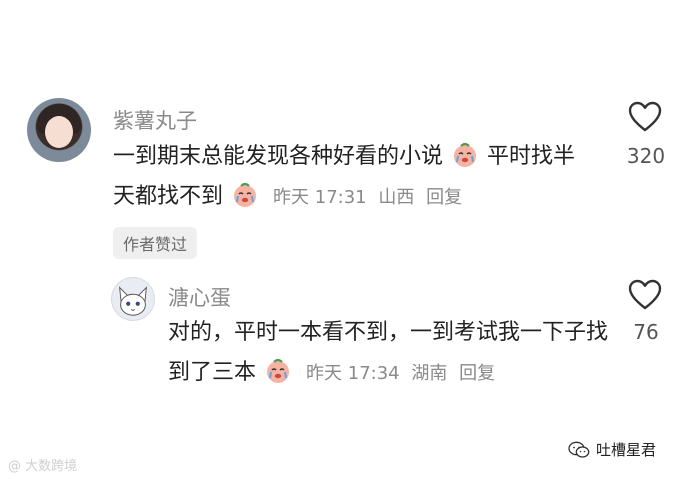 The image size is (690, 479). I want to click on author-liked-badge: 作者赞过, so click(155, 243).